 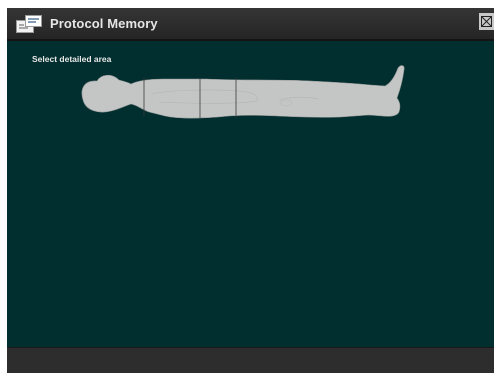 I want to click on bottom-bar, so click(x=250, y=360).